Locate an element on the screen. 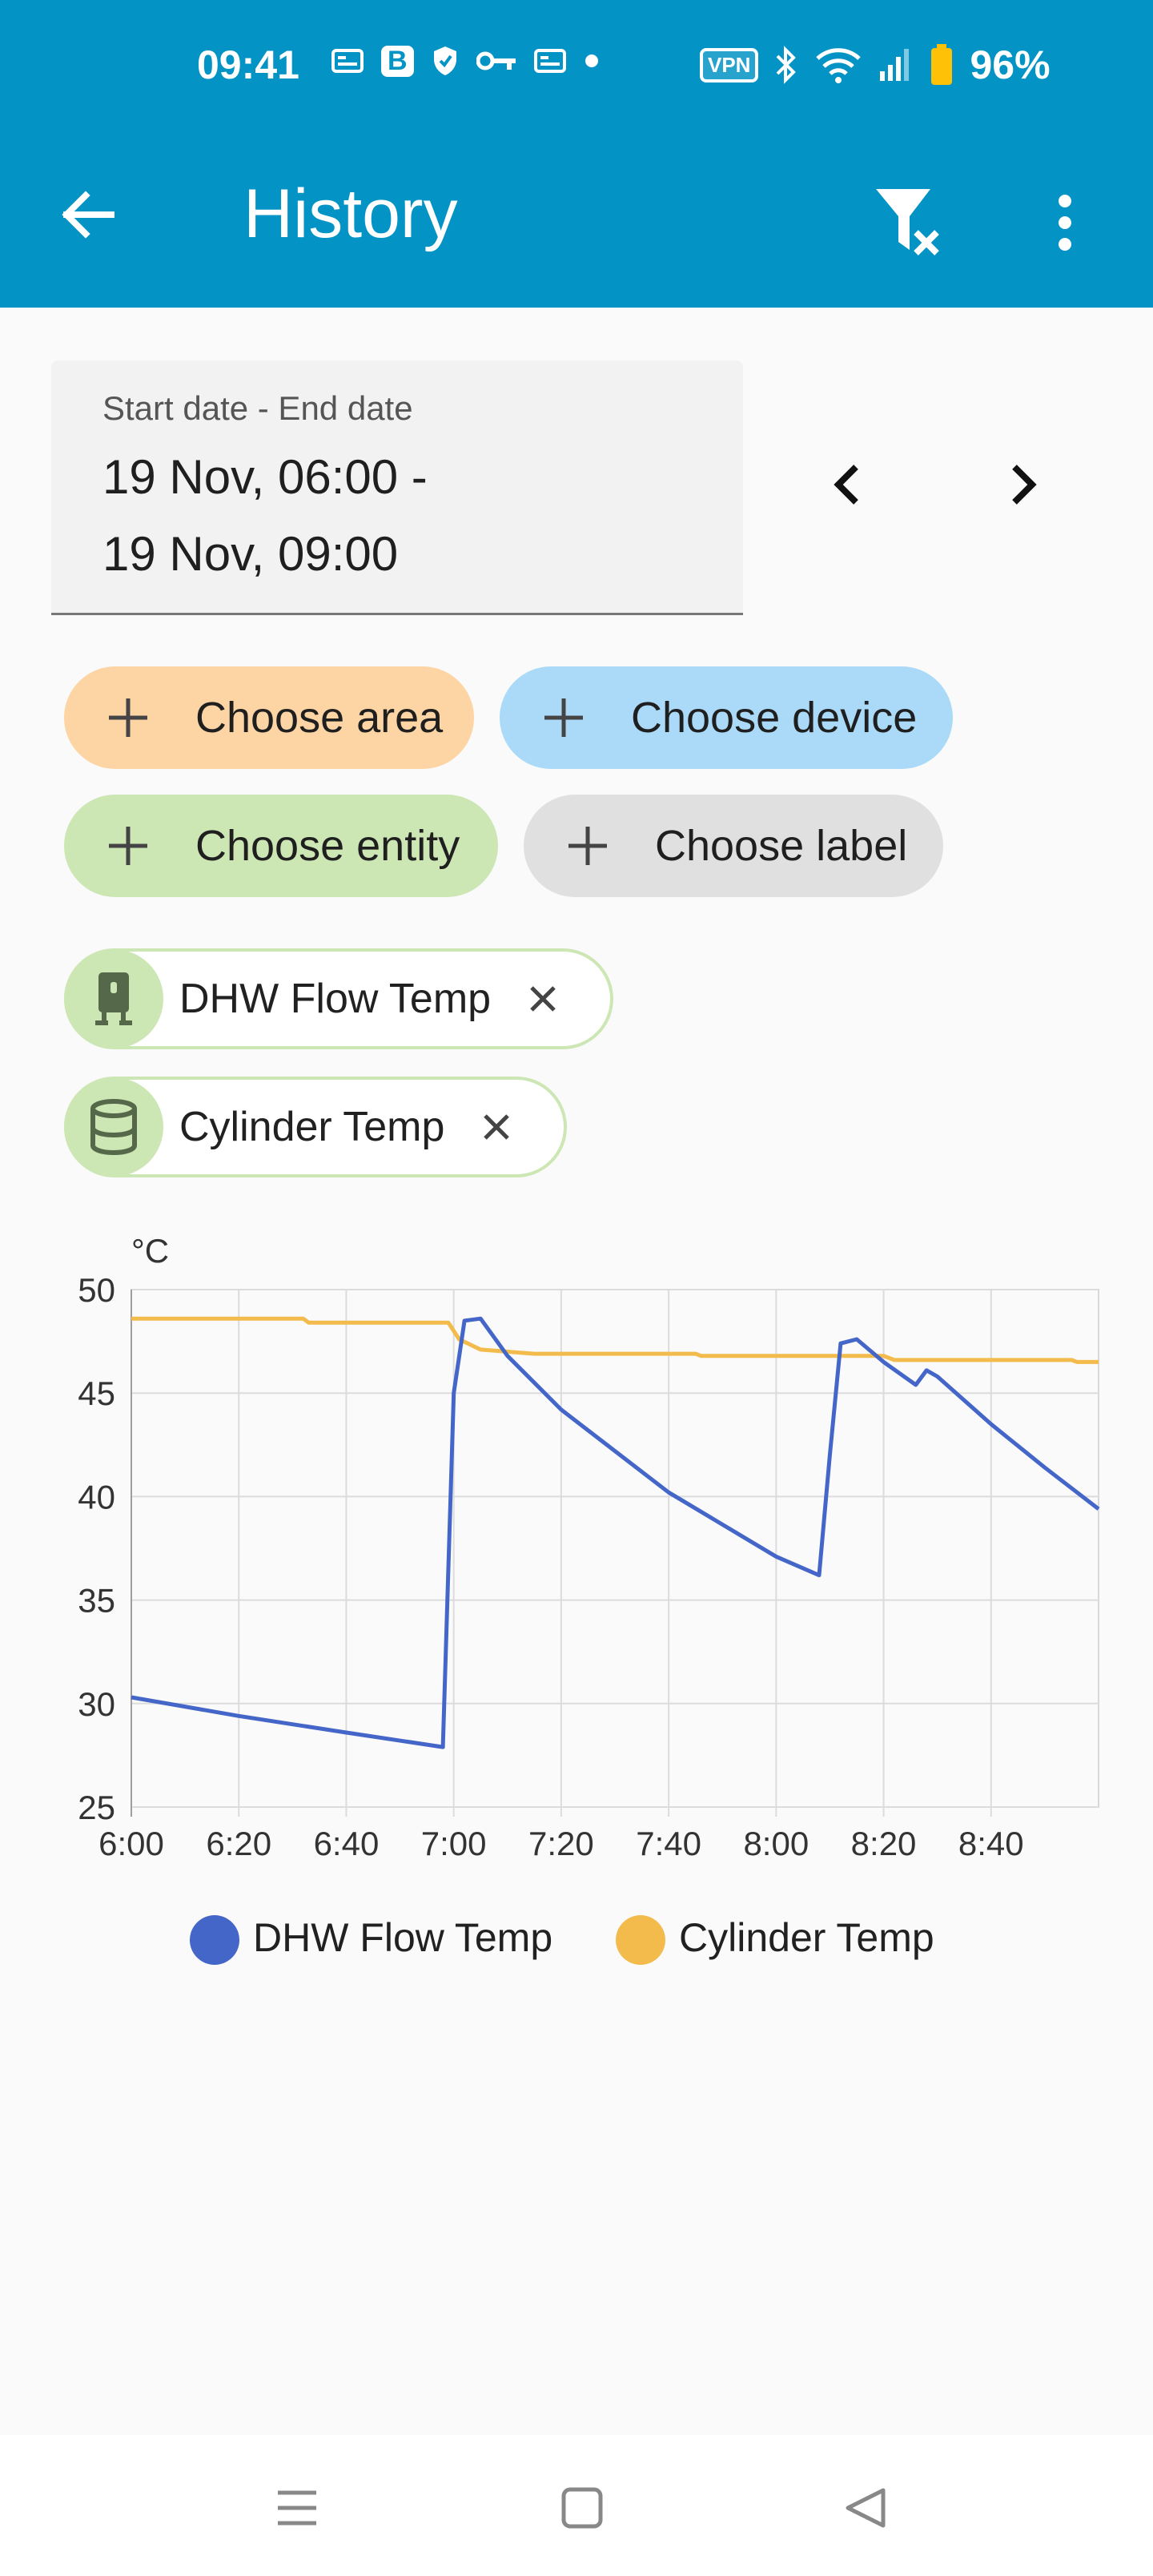  choose-area-button: Choose area is located at coordinates (269, 717).